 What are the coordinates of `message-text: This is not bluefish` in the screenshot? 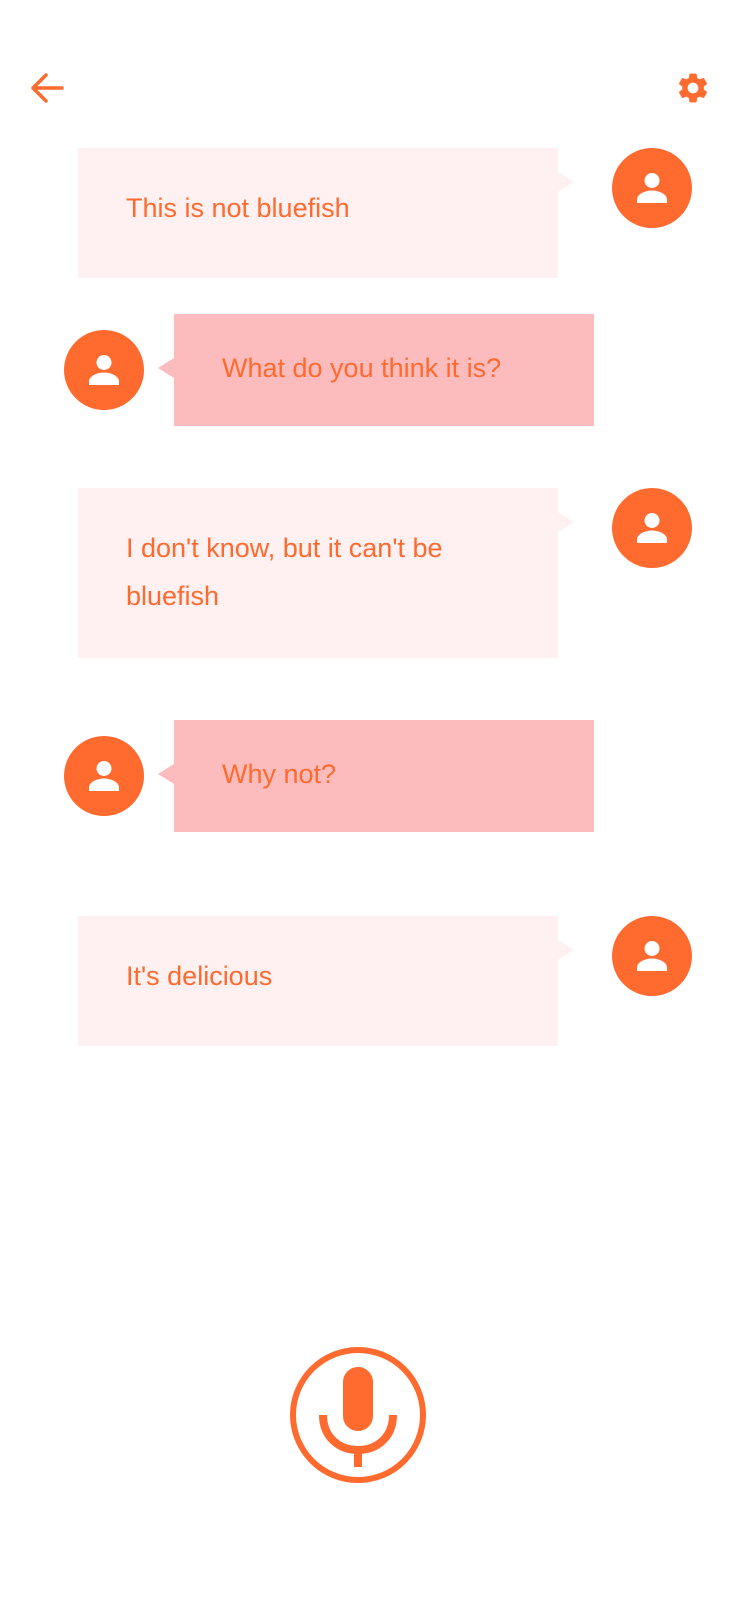 It's located at (238, 208).